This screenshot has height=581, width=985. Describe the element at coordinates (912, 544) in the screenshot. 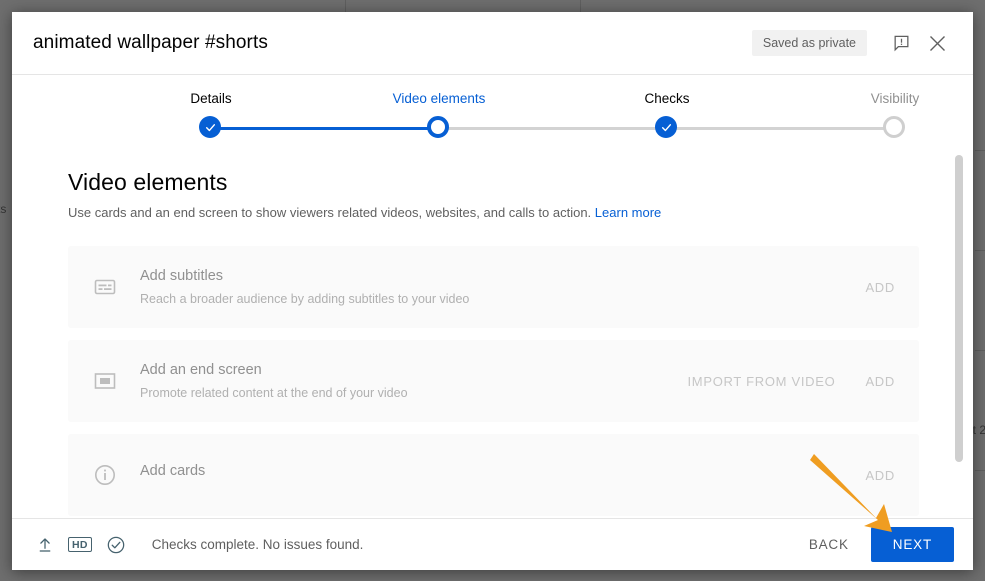

I see `next-button: Next` at that location.